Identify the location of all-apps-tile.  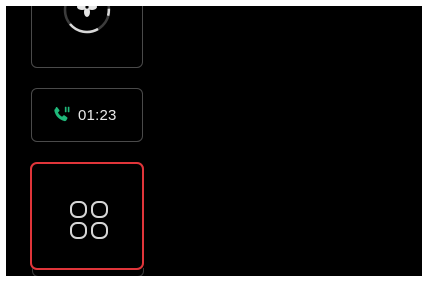
(87, 216).